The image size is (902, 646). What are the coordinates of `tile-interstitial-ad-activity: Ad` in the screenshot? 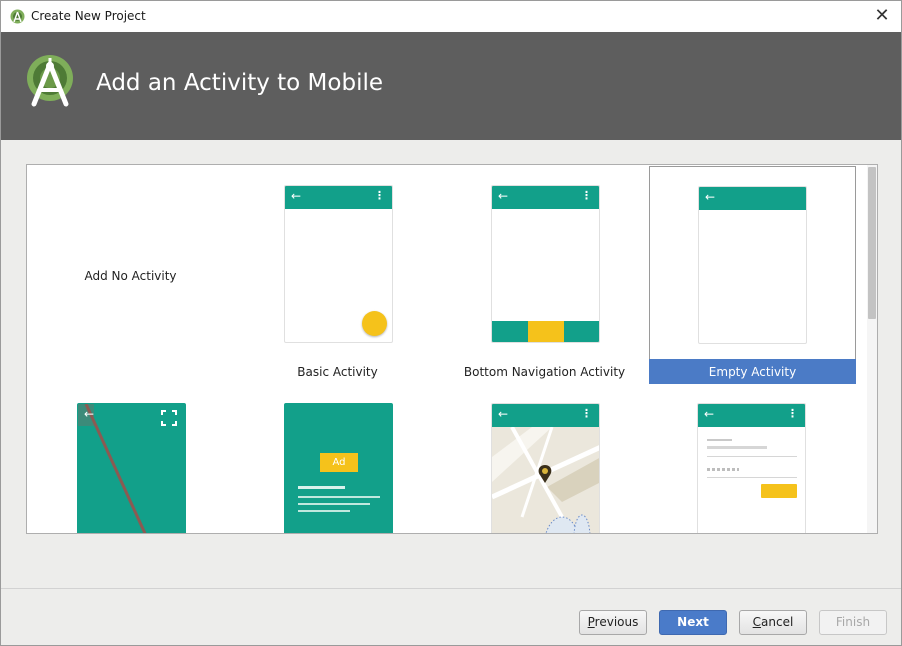 It's located at (337, 458).